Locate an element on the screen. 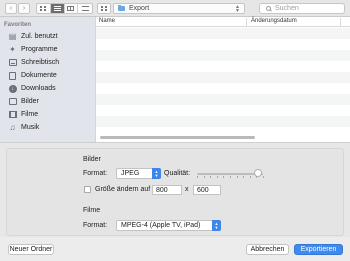 This screenshot has width=350, height=261. resize-width-field: 800 is located at coordinates (167, 190).